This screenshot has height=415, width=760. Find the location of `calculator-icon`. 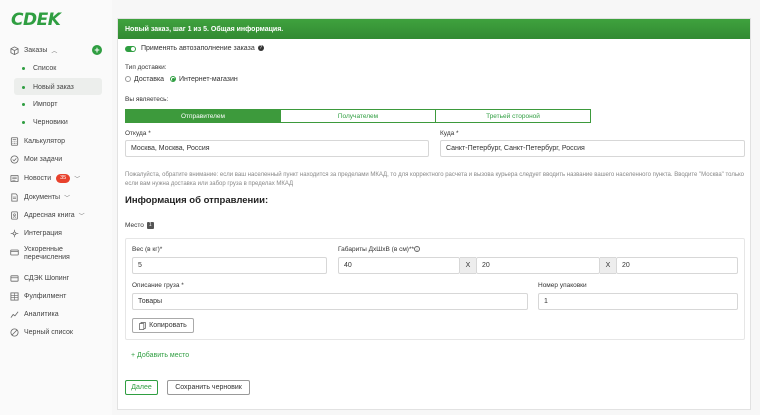

calculator-icon is located at coordinates (14, 141).